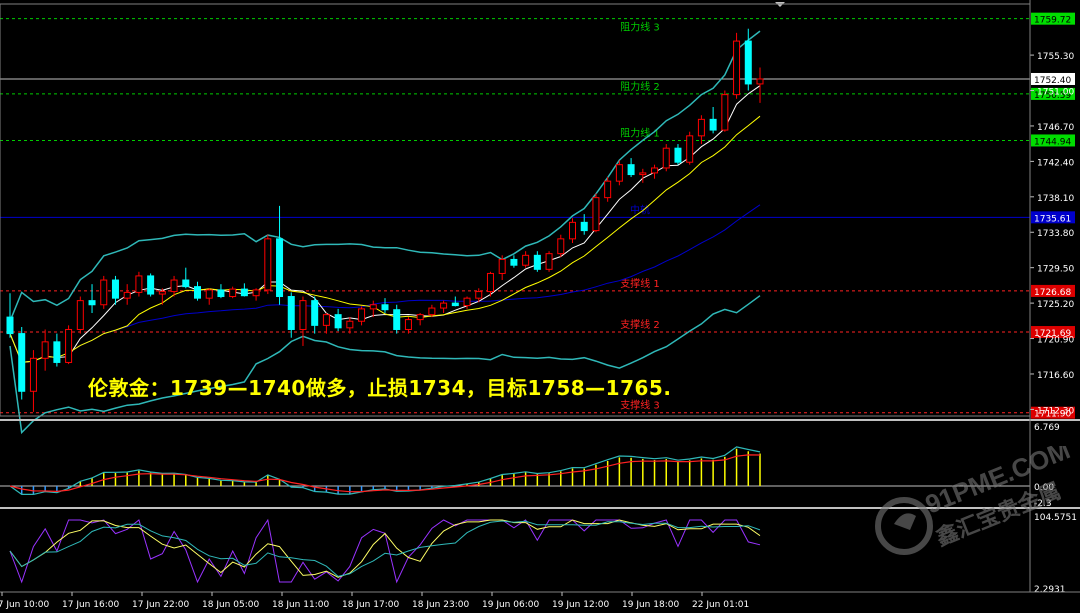 Image resolution: width=1080 pixels, height=613 pixels. Describe the element at coordinates (380, 388) in the screenshot. I see `strategy-annotation: 伦敦金：1739—1740做多，止损1734，目标1758—1765.` at that location.